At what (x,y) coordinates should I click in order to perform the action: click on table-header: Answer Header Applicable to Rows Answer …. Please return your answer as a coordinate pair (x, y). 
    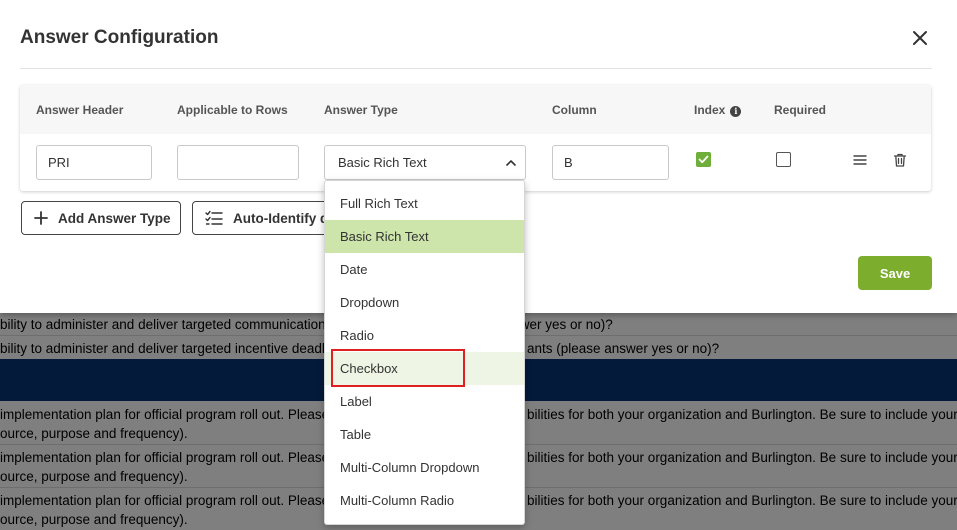
    Looking at the image, I should click on (475, 109).